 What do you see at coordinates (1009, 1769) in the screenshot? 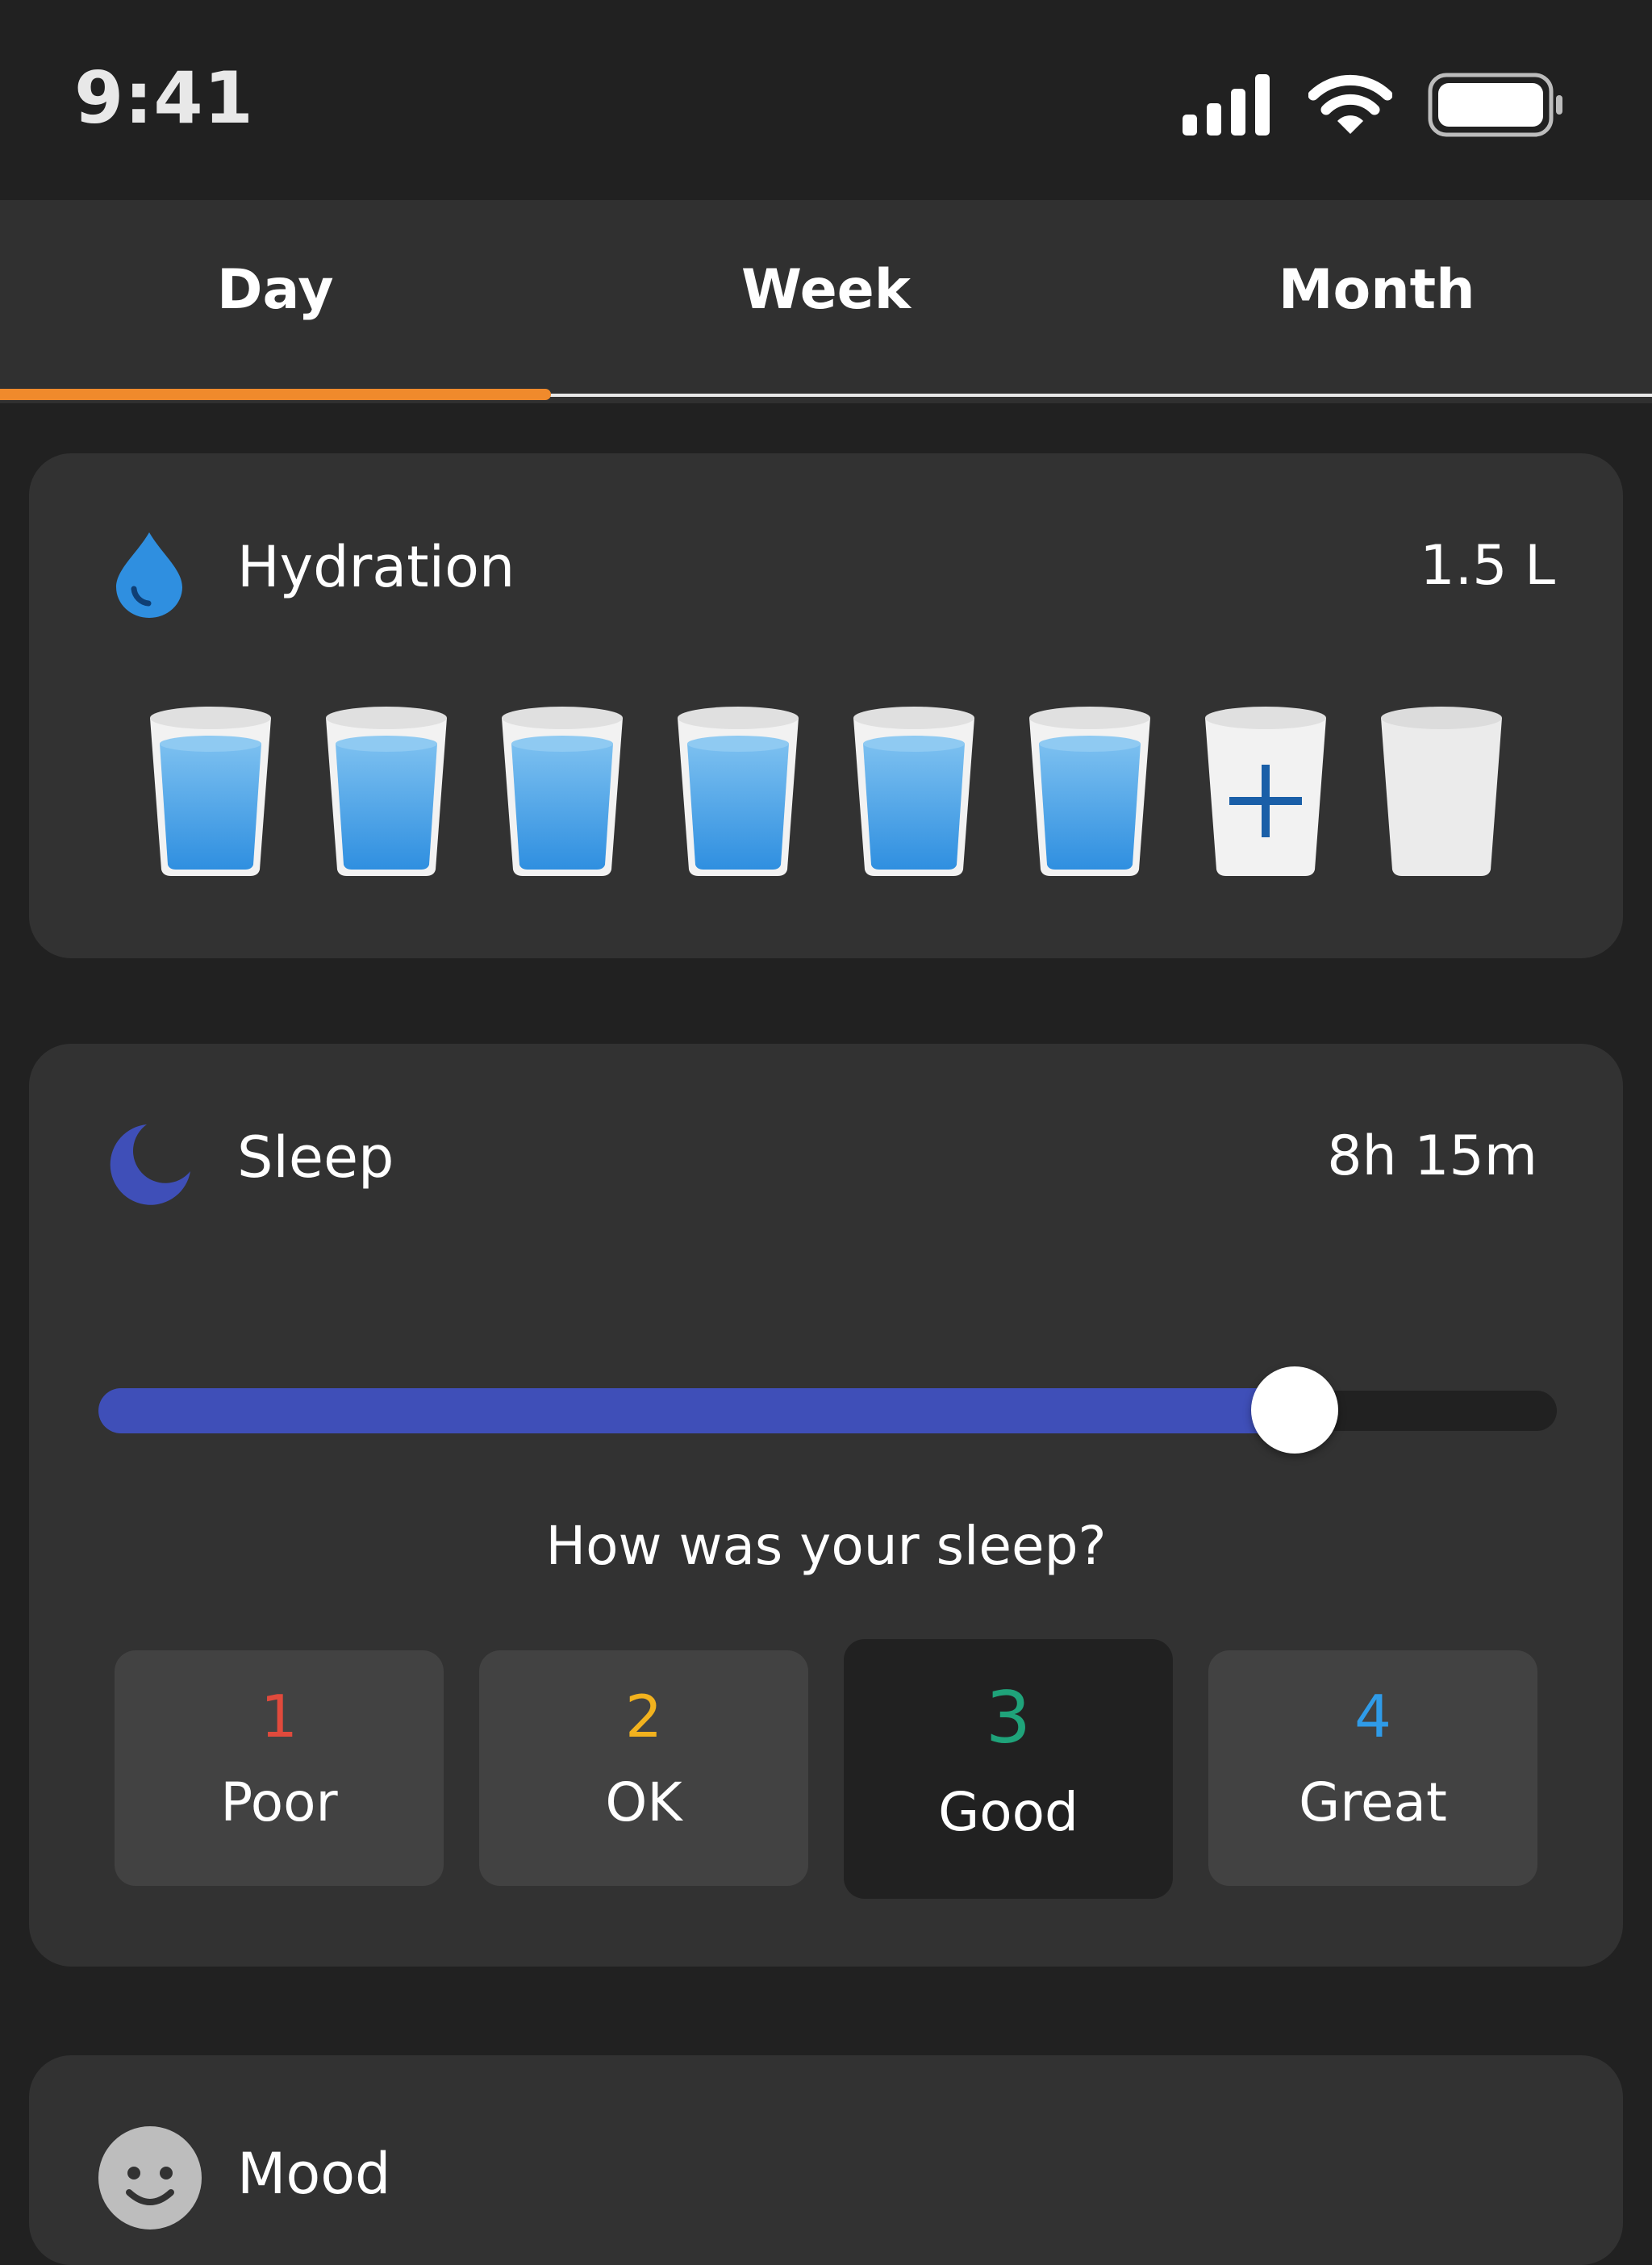
I see `rating-good-button: 3 Good` at bounding box center [1009, 1769].